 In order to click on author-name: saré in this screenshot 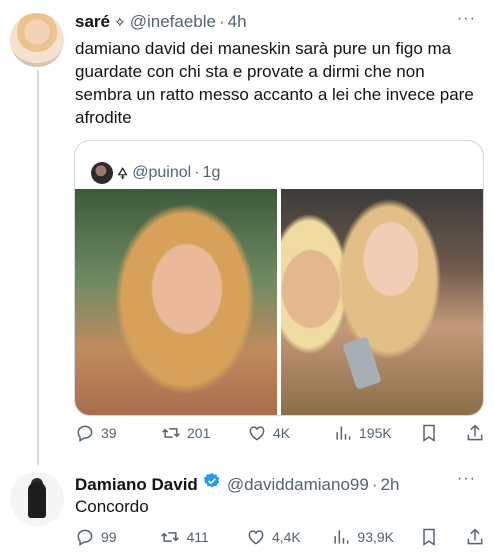, I will do `click(92, 22)`.